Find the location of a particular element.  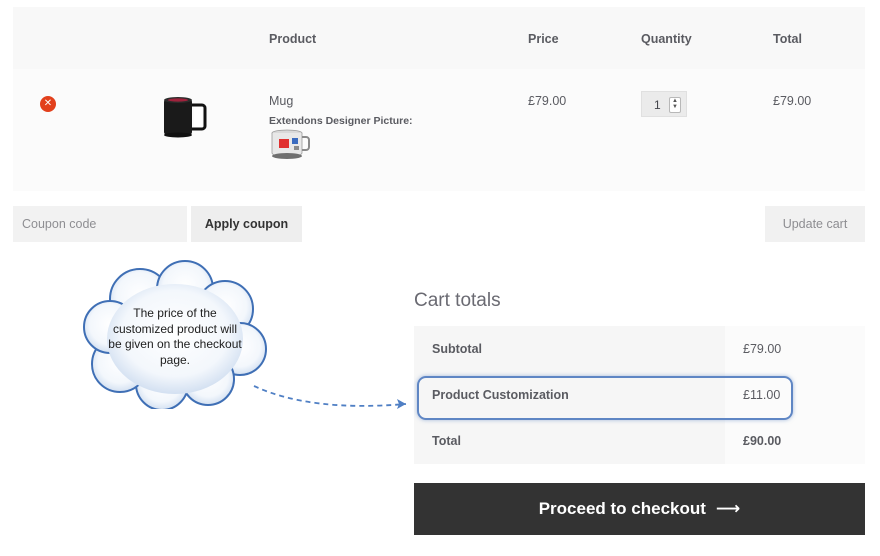

callout-arrow-icon is located at coordinates (330, 397).